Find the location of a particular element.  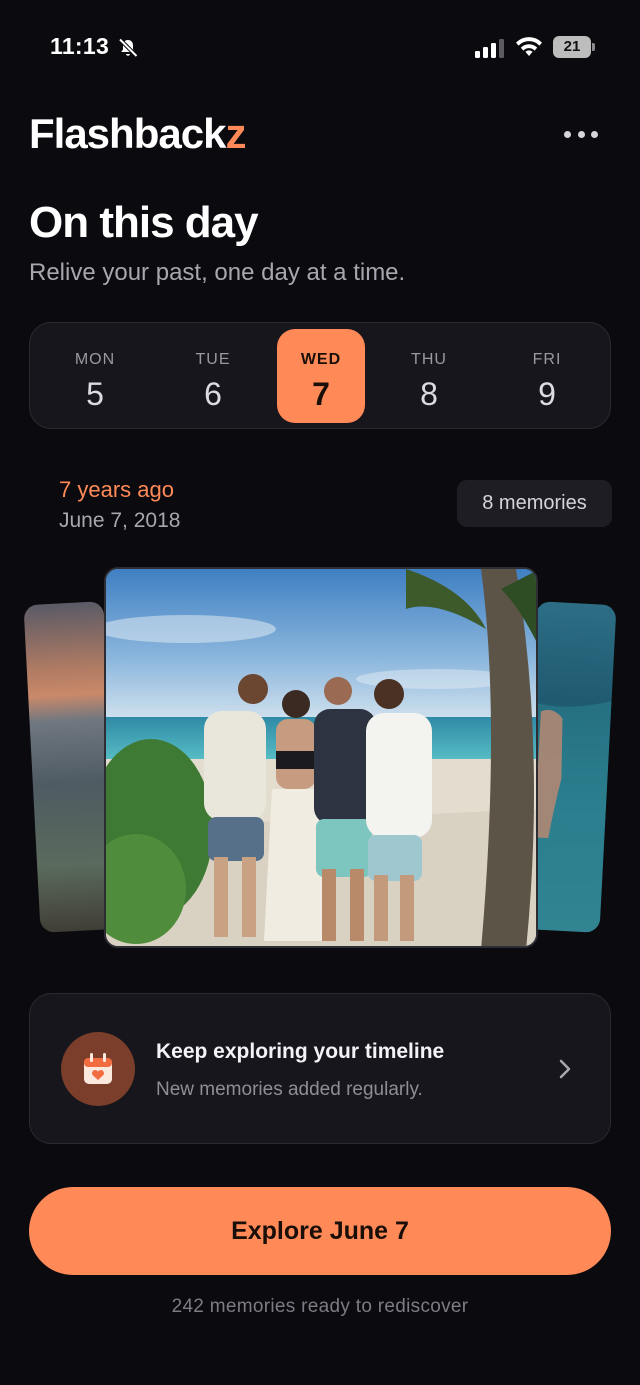

day-friday: FRI 9 is located at coordinates (547, 376).